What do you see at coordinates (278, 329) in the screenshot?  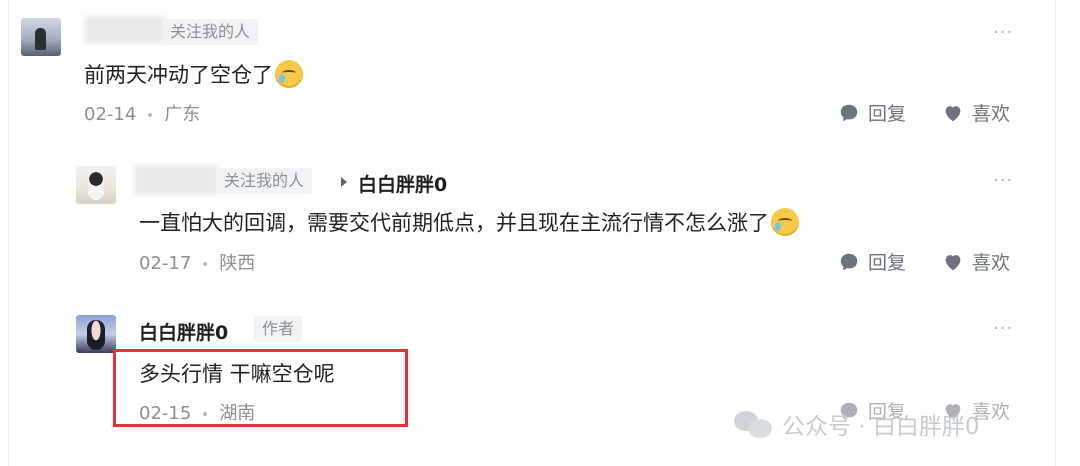 I see `author-badge: 作者` at bounding box center [278, 329].